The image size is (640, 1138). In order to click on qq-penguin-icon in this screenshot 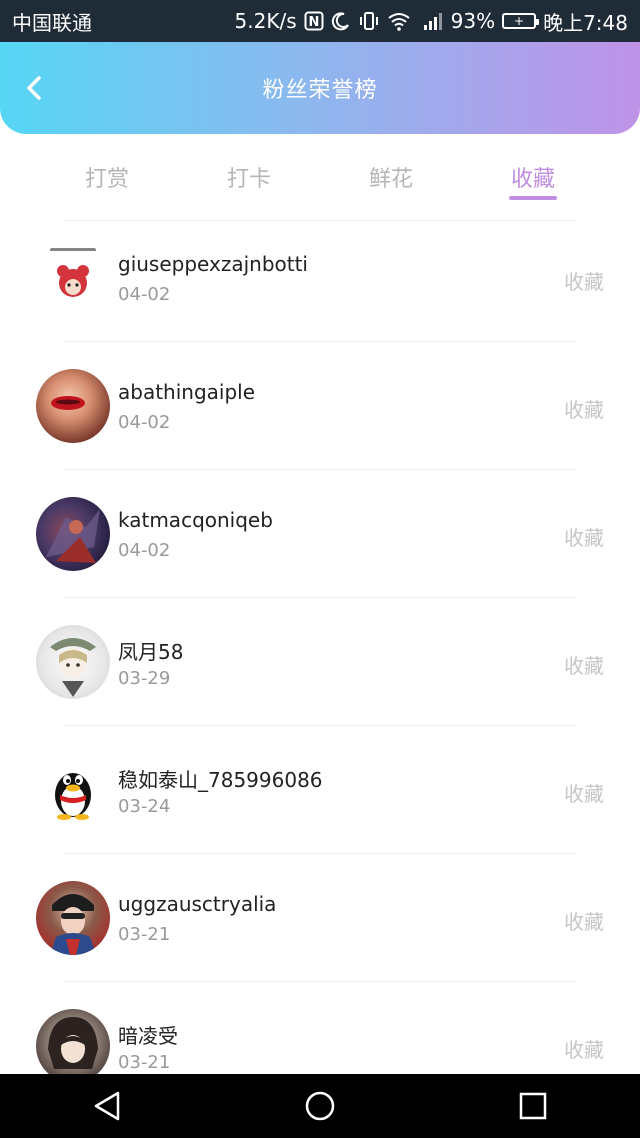, I will do `click(73, 796)`.